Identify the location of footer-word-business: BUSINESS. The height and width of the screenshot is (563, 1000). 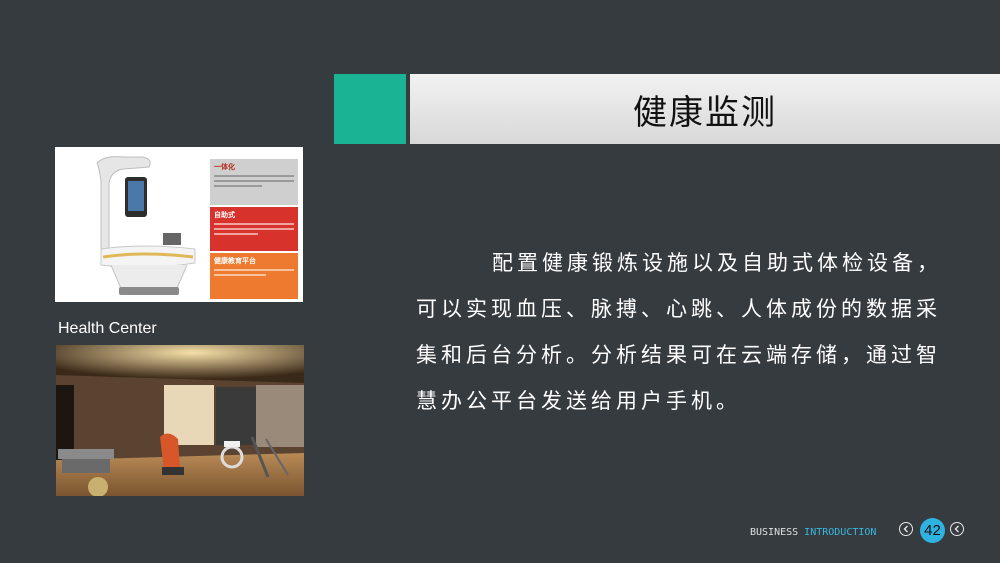
(774, 532).